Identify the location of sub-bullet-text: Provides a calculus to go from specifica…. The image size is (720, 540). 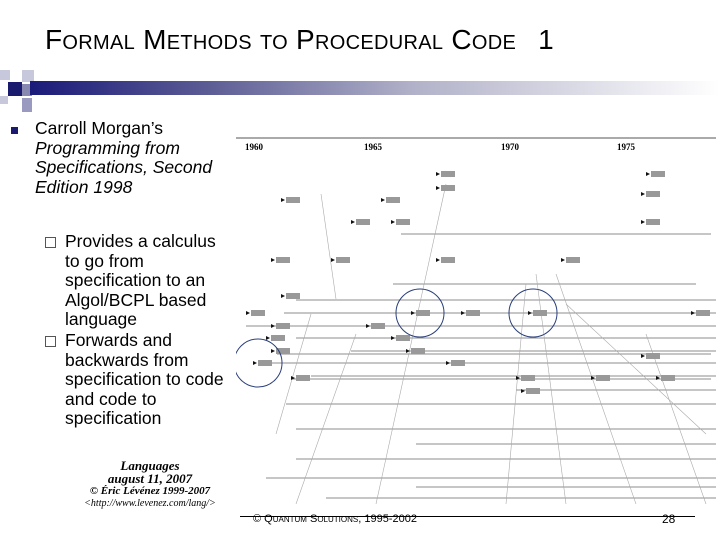
(140, 280).